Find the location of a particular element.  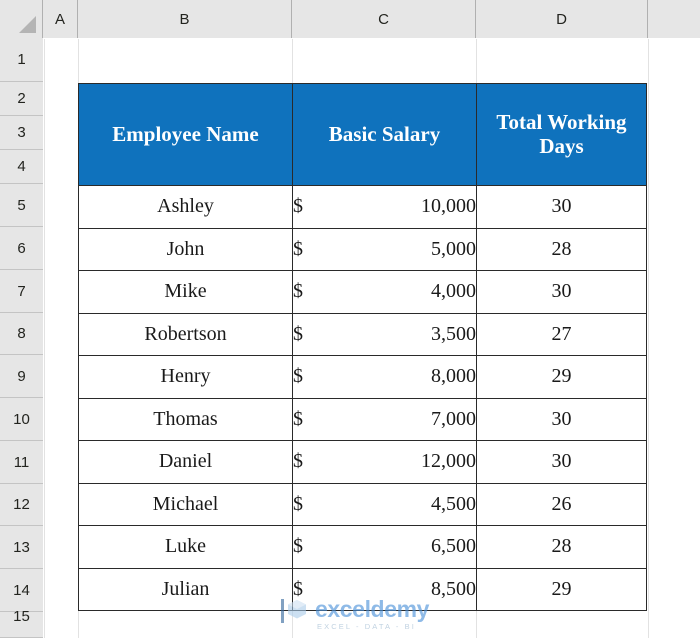

row-header-13-label: 13 is located at coordinates (21, 547).